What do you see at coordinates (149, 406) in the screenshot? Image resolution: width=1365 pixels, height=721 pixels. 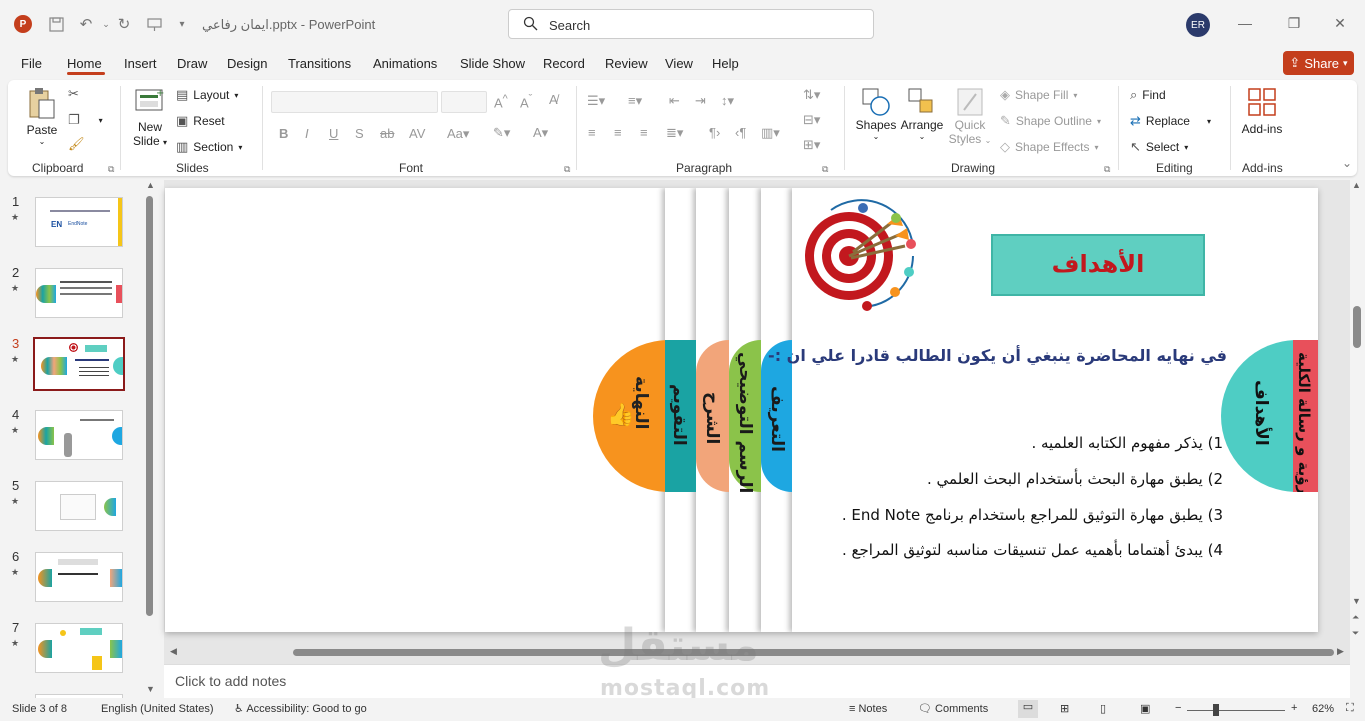 I see `thumbnail-scrollbar` at bounding box center [149, 406].